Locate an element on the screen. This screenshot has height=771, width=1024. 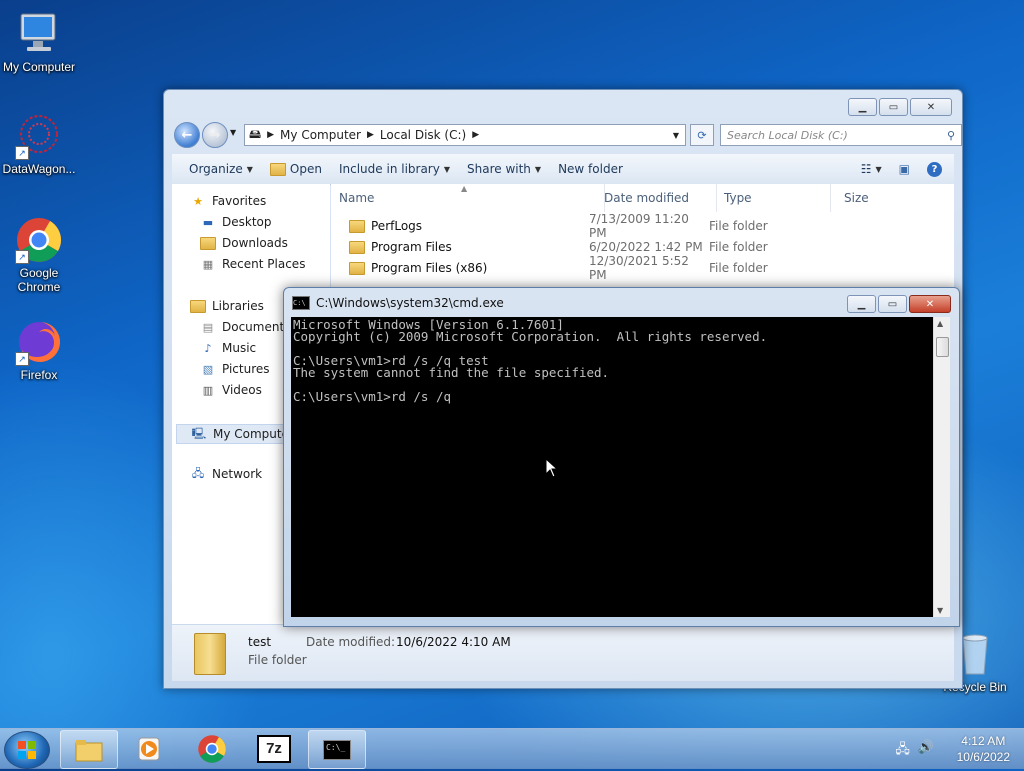
nav-documents: ▤ Documents is located at coordinates (245, 327).